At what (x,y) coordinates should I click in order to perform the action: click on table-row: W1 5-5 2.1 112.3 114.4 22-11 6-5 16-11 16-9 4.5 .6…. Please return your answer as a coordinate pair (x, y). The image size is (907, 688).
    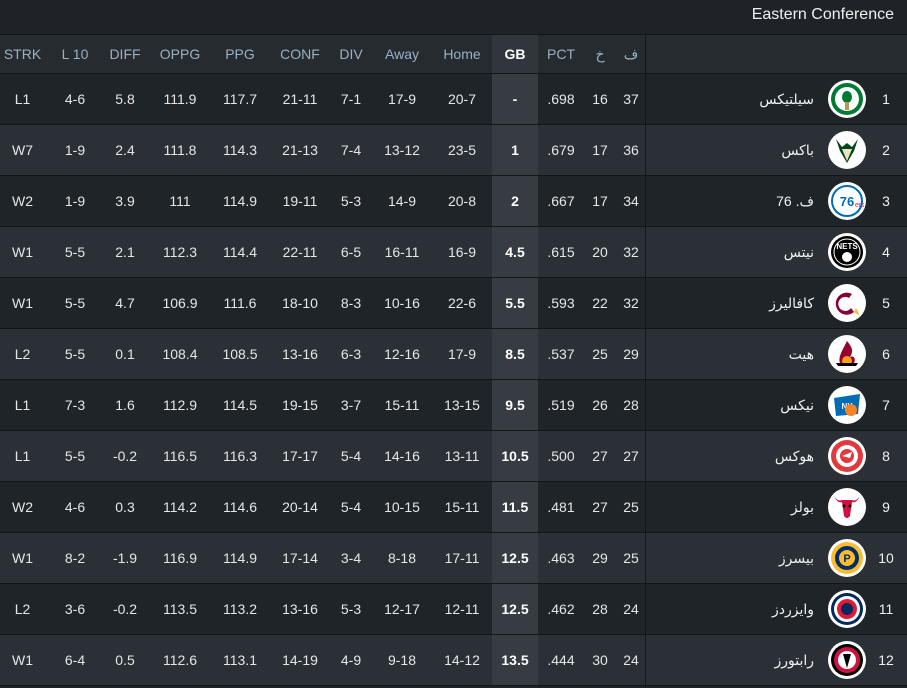
    Looking at the image, I should click on (453, 252).